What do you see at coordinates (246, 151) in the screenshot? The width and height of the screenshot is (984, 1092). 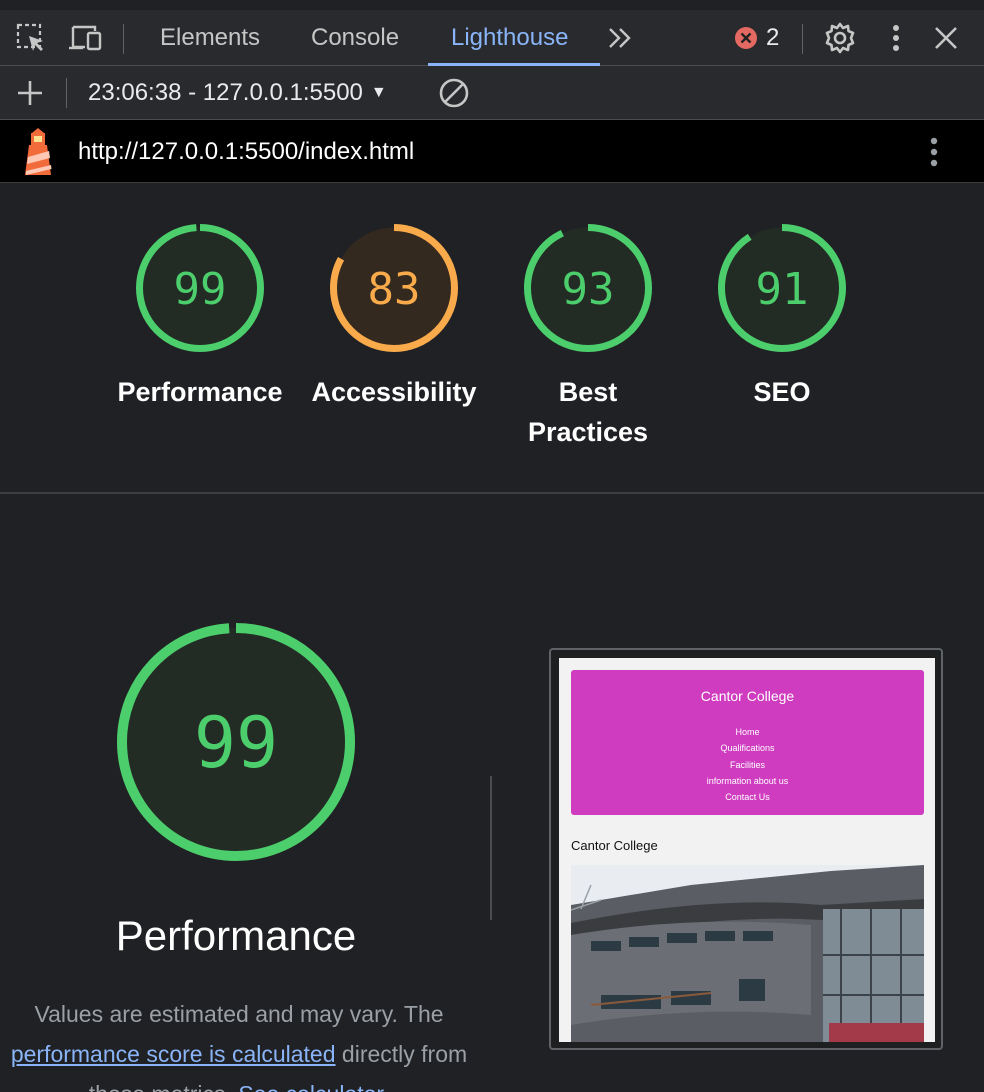 I see `report-url: http://127.0.0.1:5500/index.html` at bounding box center [246, 151].